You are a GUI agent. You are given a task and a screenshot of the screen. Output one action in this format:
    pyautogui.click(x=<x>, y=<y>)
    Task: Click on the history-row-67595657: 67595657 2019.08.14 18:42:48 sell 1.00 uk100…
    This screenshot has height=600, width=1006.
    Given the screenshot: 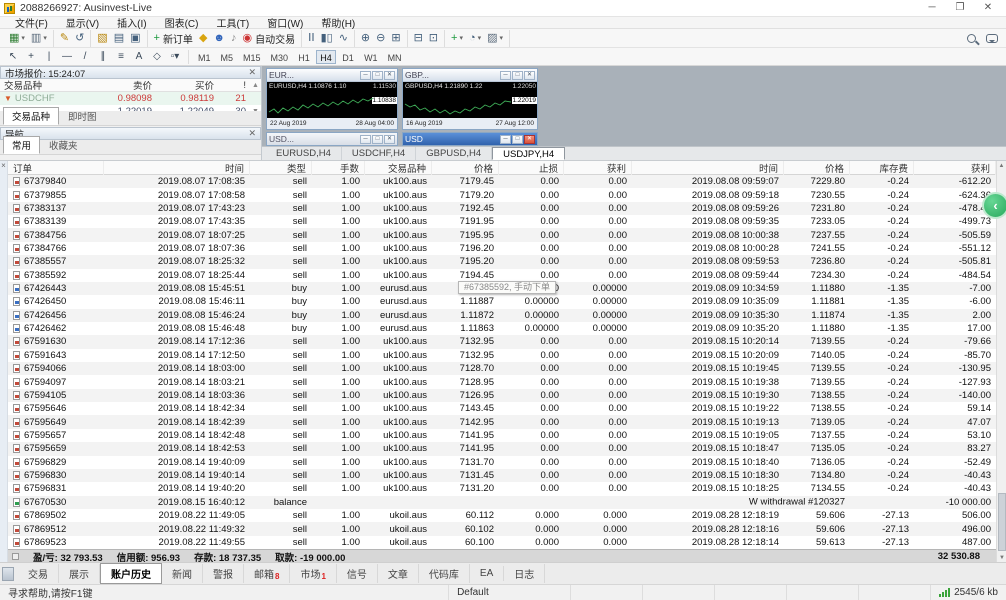 What is the action you would take?
    pyautogui.click(x=502, y=435)
    